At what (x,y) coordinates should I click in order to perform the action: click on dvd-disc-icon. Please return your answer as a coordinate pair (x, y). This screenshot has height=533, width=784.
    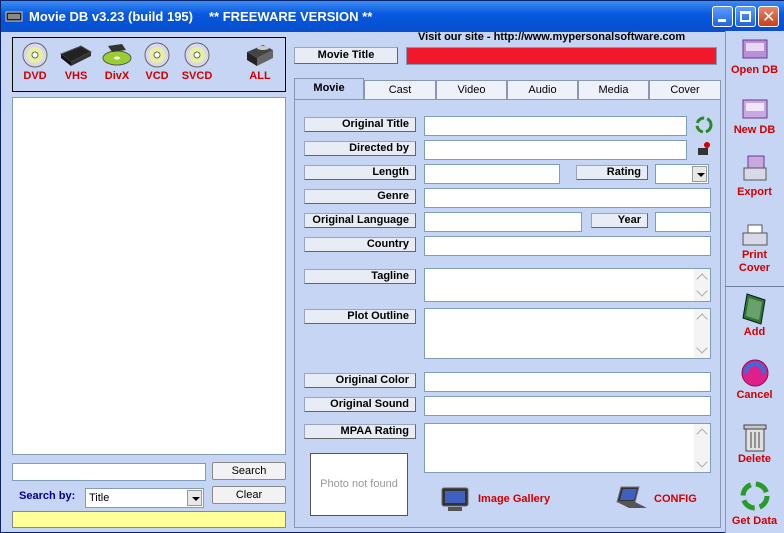
    Looking at the image, I should click on (35, 55).